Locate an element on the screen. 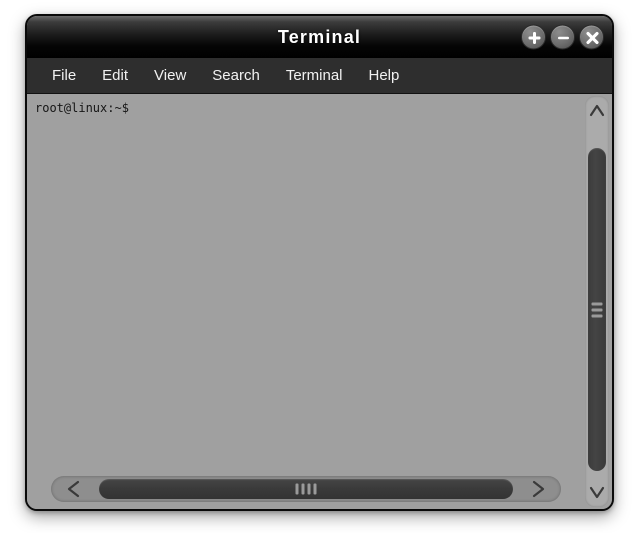 This screenshot has height=533, width=640. close-button is located at coordinates (591, 37).